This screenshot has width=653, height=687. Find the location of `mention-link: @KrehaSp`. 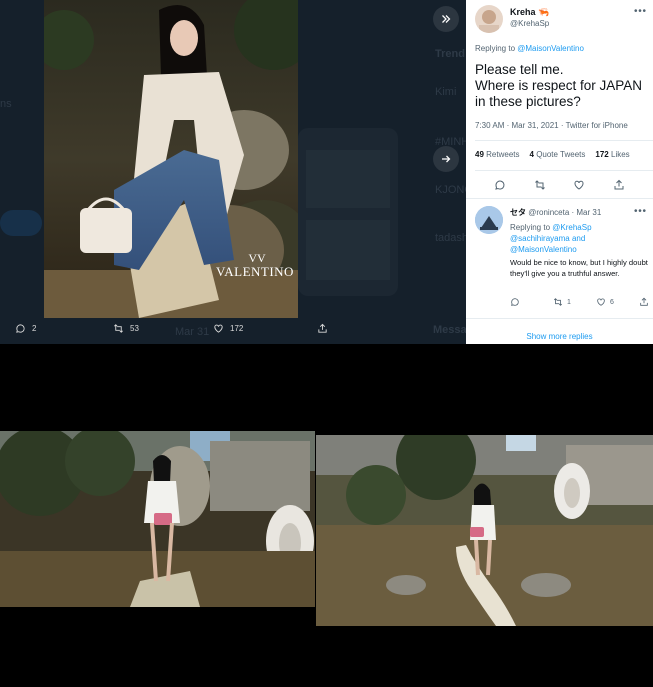

mention-link: @KrehaSp is located at coordinates (571, 227).